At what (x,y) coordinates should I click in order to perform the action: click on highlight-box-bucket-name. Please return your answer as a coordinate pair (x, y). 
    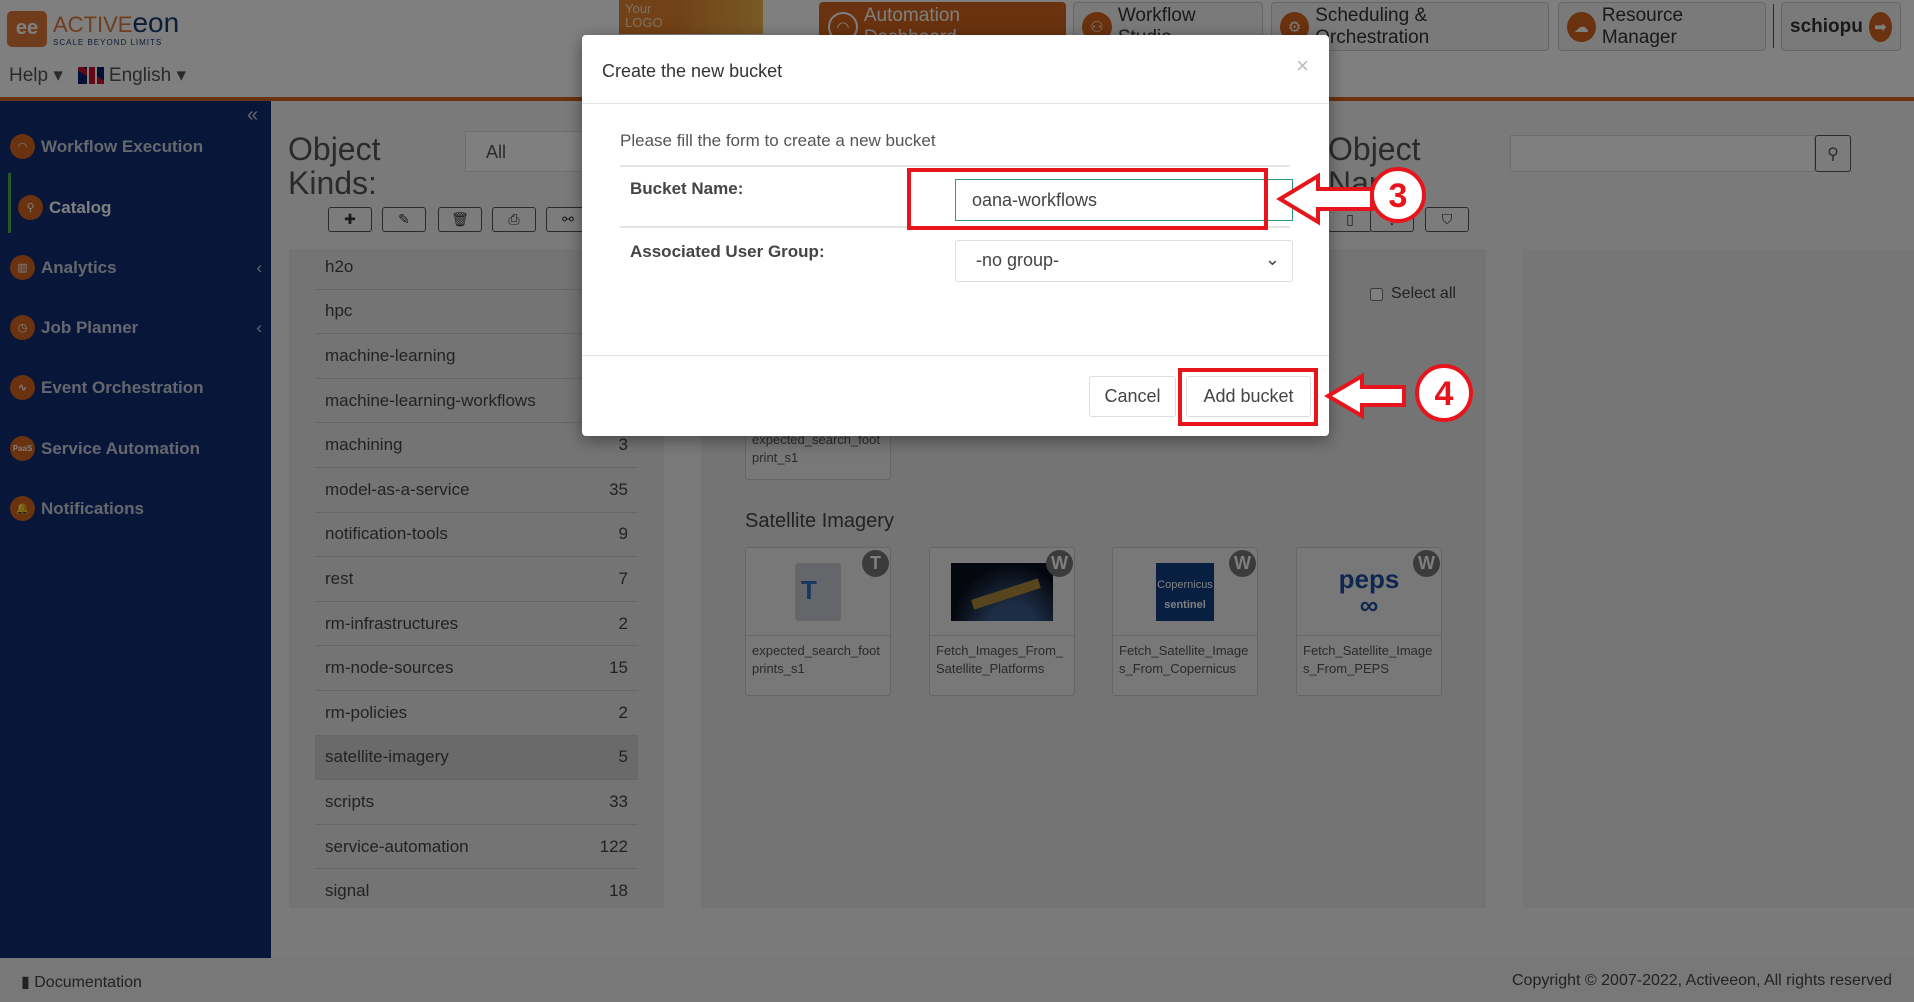
    Looking at the image, I should click on (1087, 199).